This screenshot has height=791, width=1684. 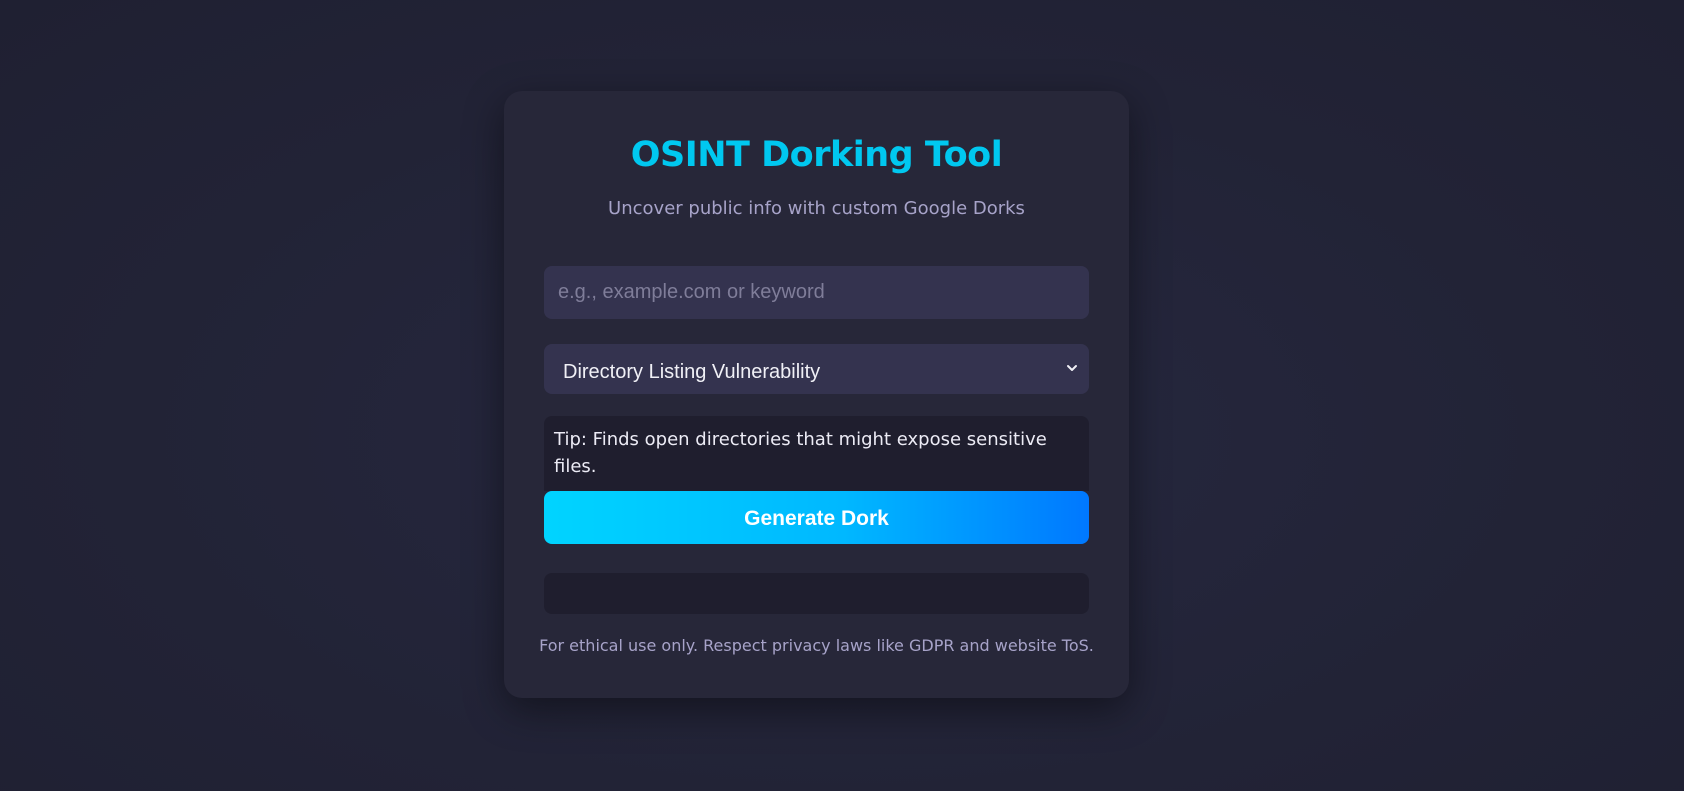 What do you see at coordinates (816, 292) in the screenshot?
I see `search-input` at bounding box center [816, 292].